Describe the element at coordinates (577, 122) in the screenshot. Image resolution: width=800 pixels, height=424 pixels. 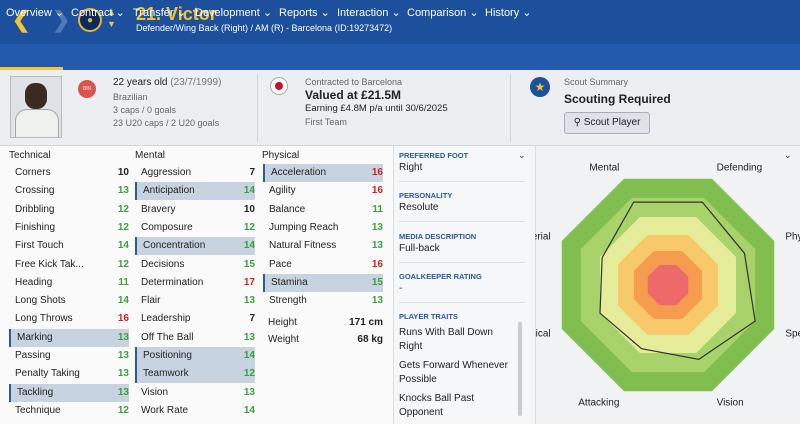
I see `magnifier-icon: ⚲` at that location.